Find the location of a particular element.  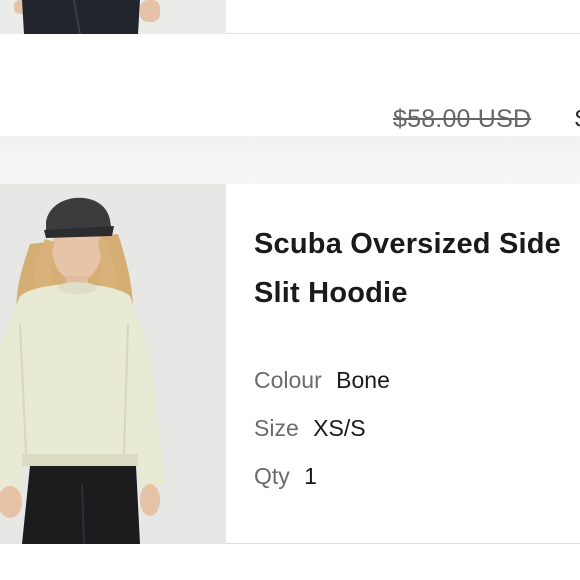

quantity-label: Qty is located at coordinates (272, 476).